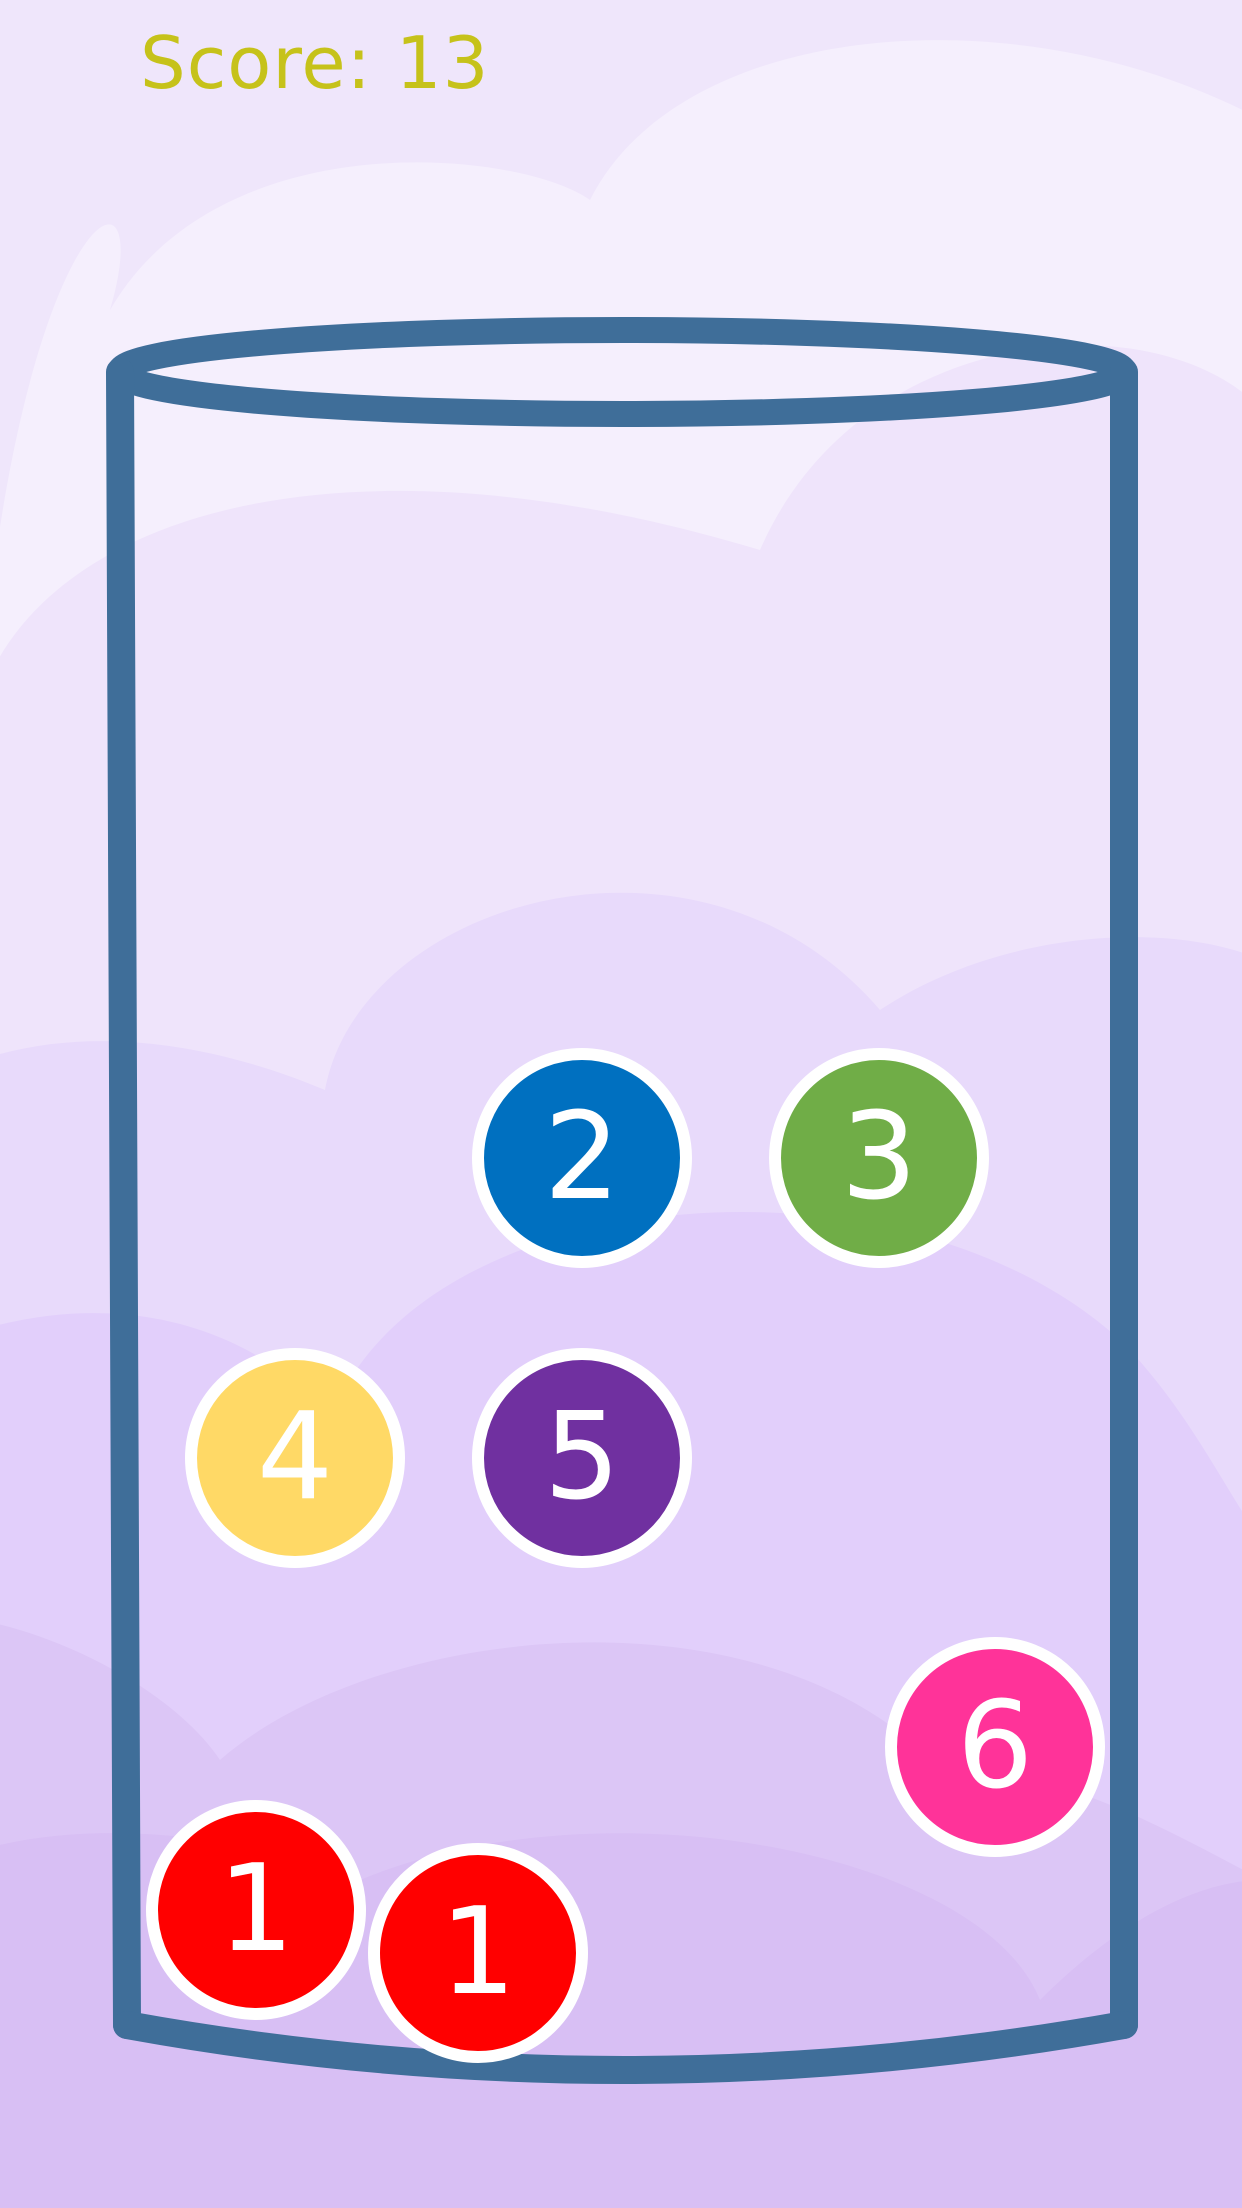  I want to click on number-ball-5: 5, so click(582, 1458).